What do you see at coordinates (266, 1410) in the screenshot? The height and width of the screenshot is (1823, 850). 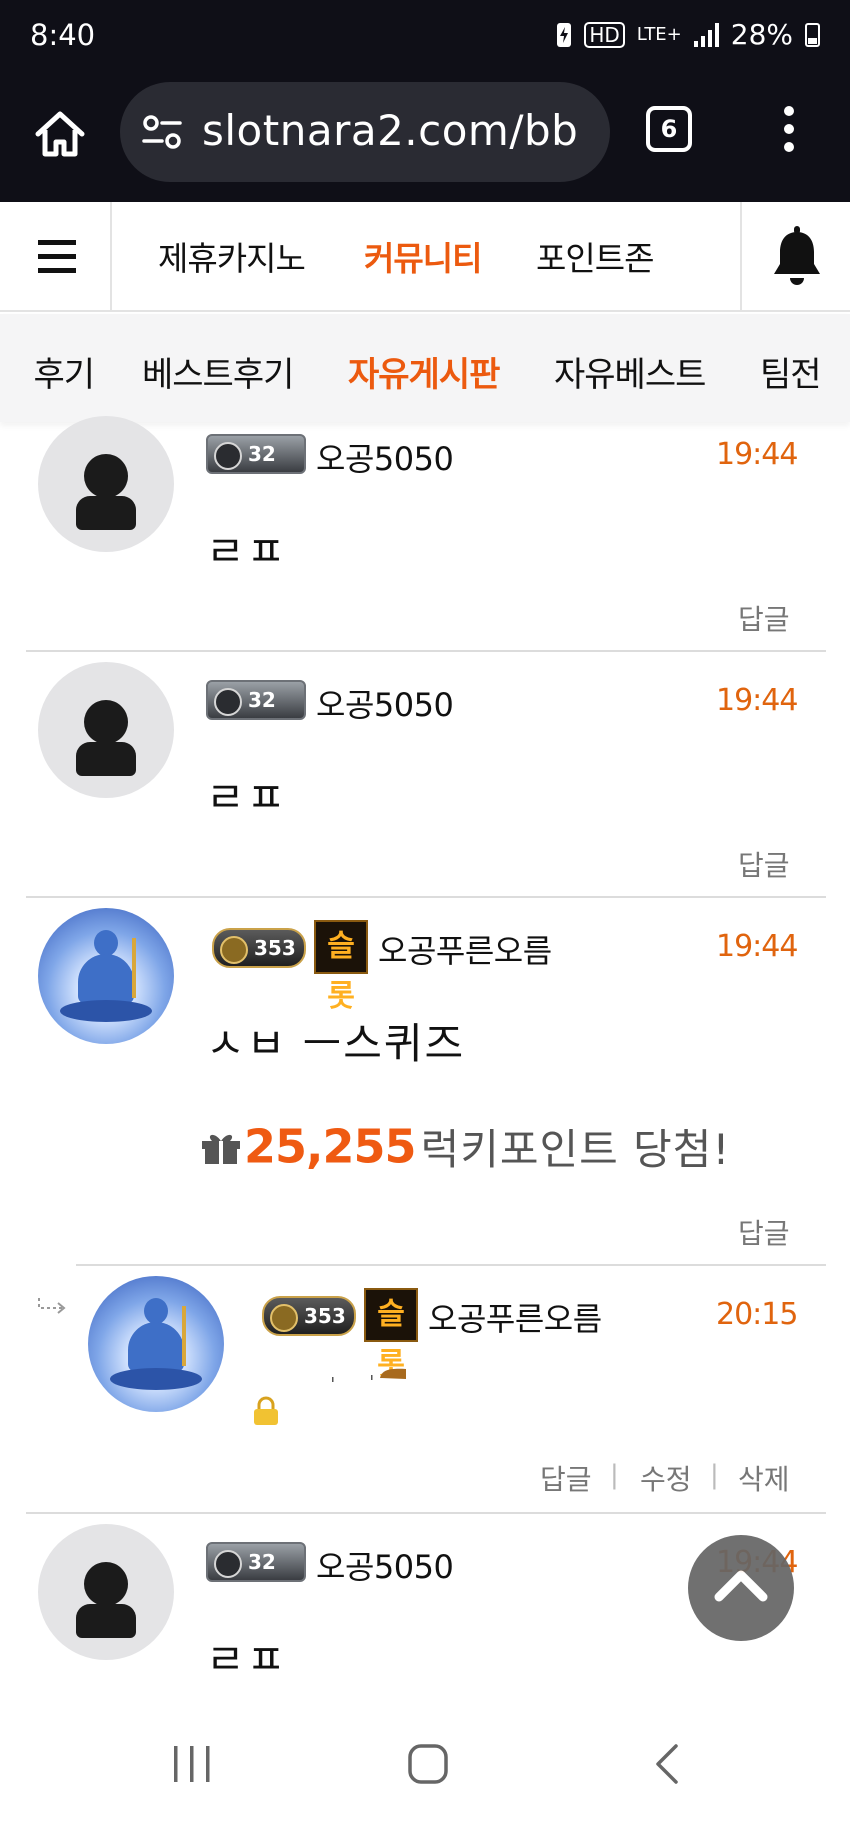 I see `lock-icon` at bounding box center [266, 1410].